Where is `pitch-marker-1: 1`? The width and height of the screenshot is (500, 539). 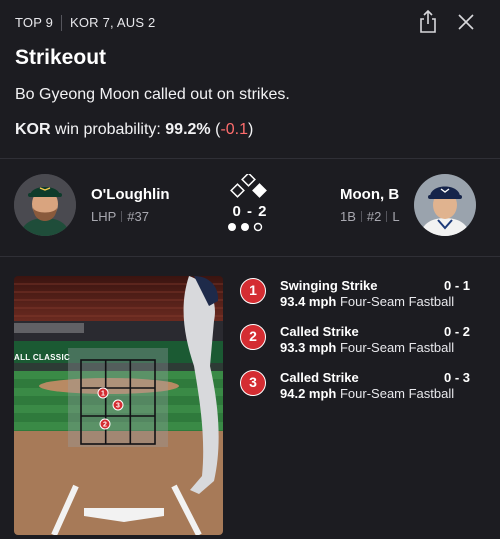
pitch-marker-1: 1 is located at coordinates (103, 393).